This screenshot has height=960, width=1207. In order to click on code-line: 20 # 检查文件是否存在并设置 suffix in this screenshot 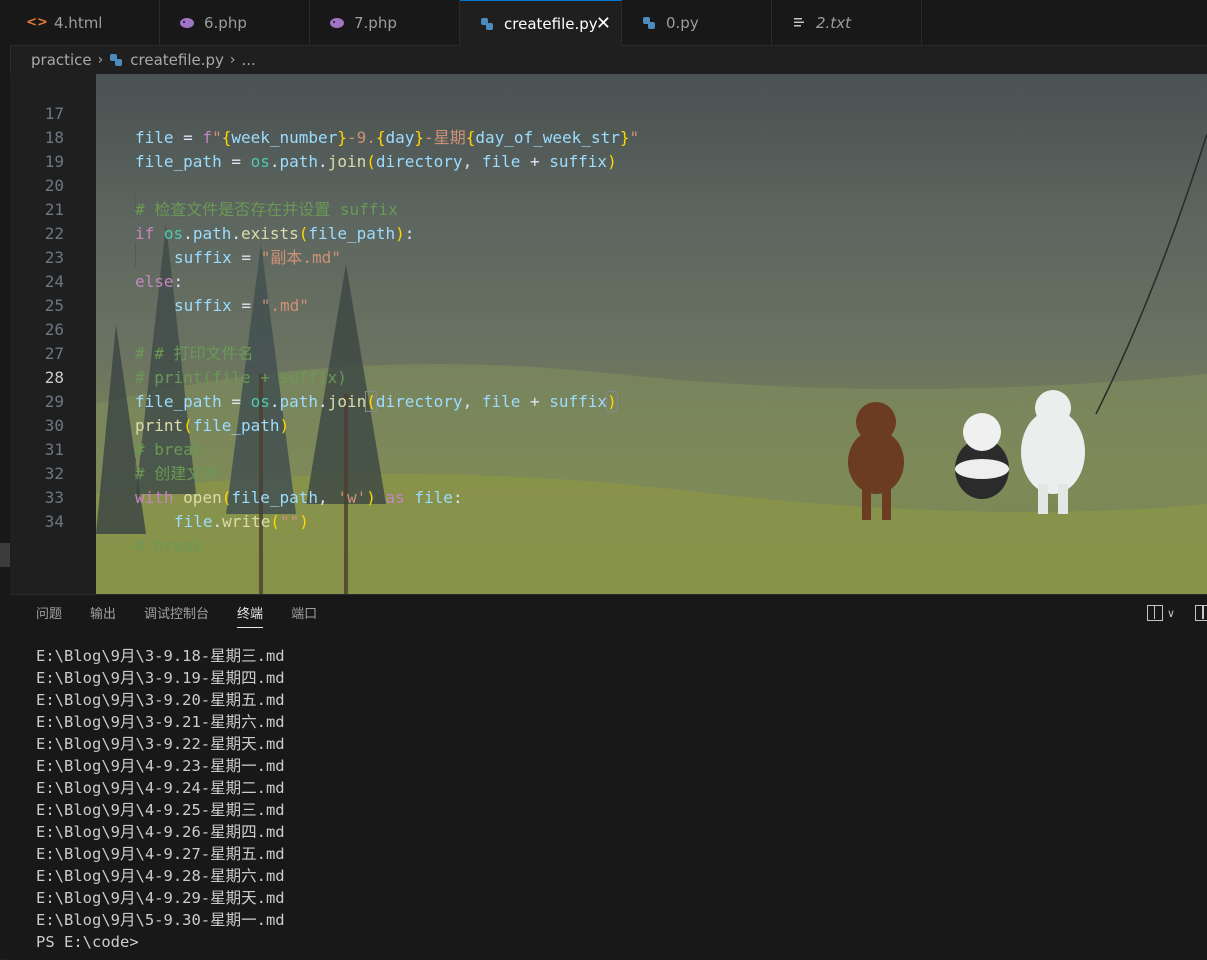, I will do `click(608, 184)`.